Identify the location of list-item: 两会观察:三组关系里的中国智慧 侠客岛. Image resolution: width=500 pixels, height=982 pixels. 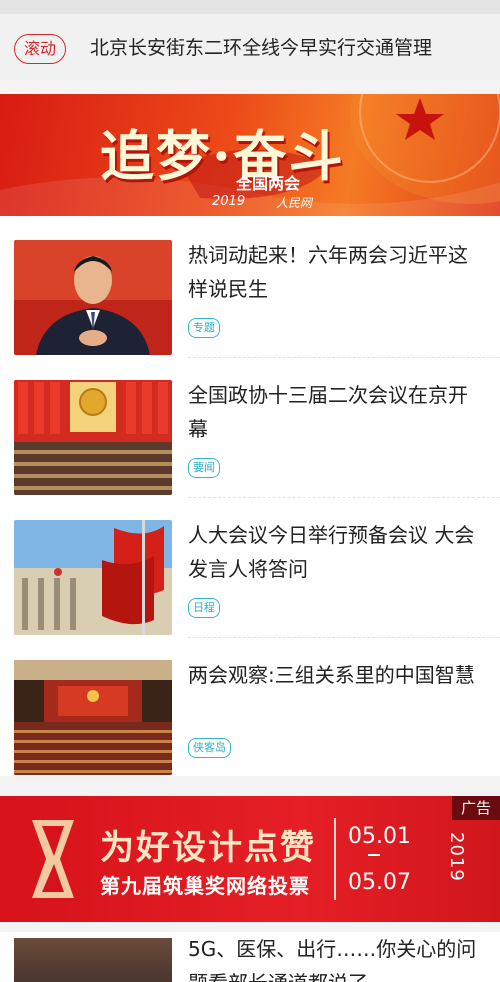
(250, 706).